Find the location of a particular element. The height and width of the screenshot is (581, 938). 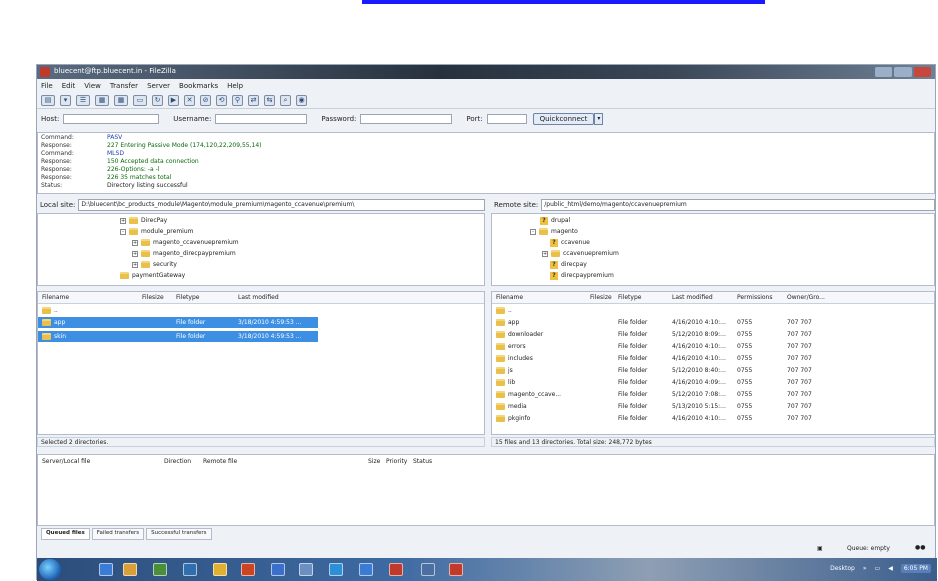

reconnect-icon: ⟲ is located at coordinates (221, 100).